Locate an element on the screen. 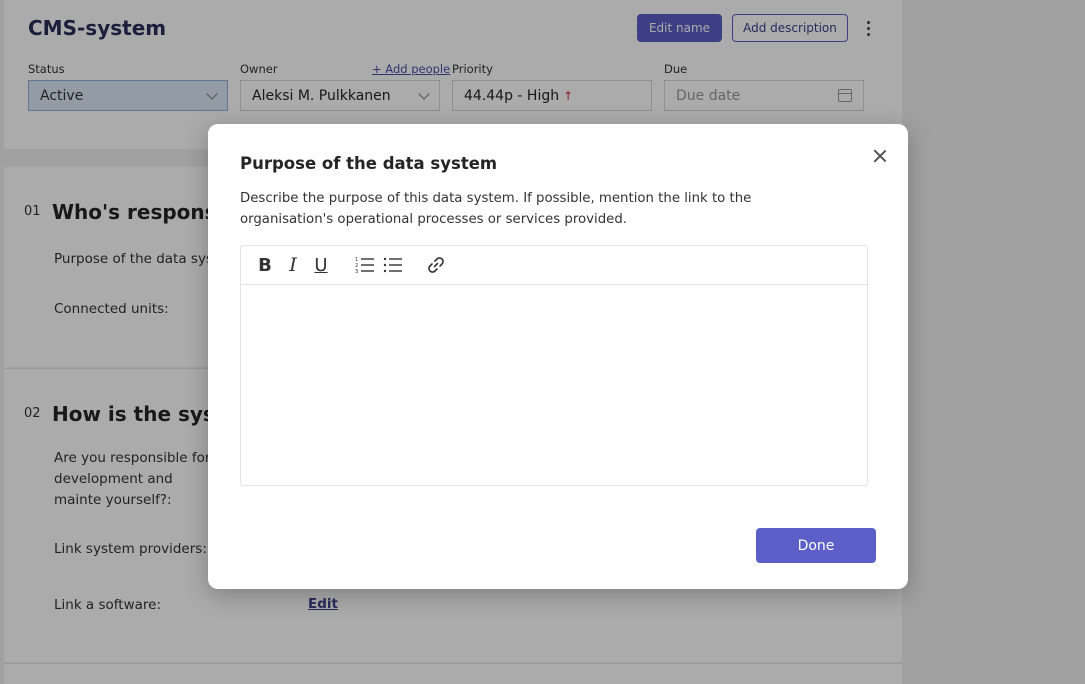 The height and width of the screenshot is (684, 1085). editor-toolbar: B I U 1 2 3 is located at coordinates (554, 265).